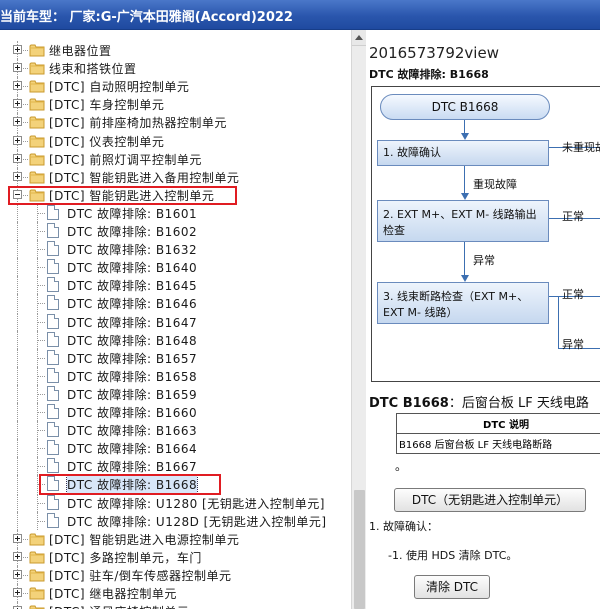  What do you see at coordinates (463, 303) in the screenshot?
I see `flow-step-3: 3. 线束断路检查（EXT M+、EXT M- 线路）` at bounding box center [463, 303].